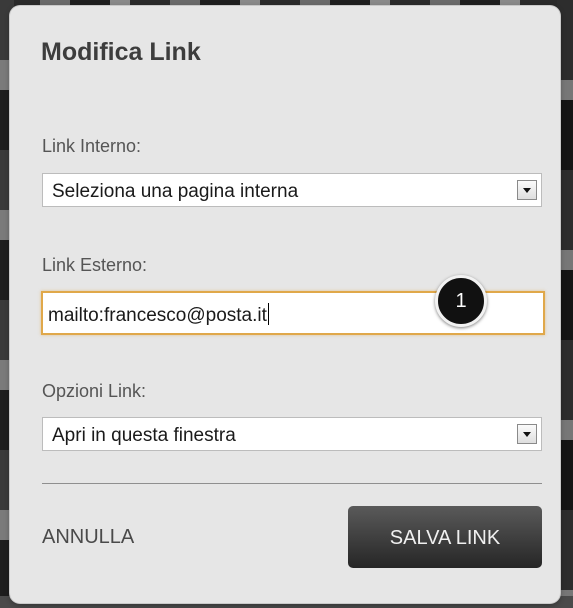 The height and width of the screenshot is (608, 573). Describe the element at coordinates (144, 435) in the screenshot. I see `link-options-selected-value: Apri in questa finestra` at that location.